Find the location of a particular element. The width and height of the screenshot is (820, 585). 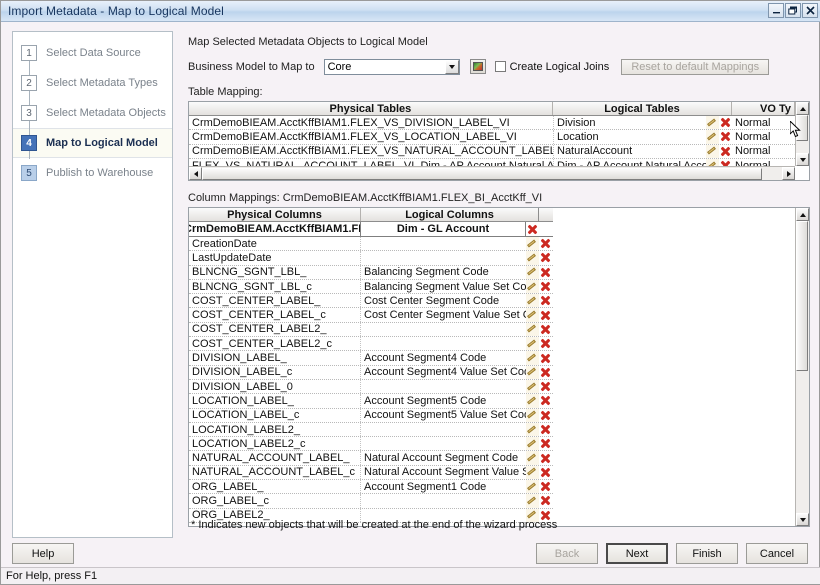

table-row: ORG_LABEL_ Account Segment1 Code is located at coordinates (371, 487).